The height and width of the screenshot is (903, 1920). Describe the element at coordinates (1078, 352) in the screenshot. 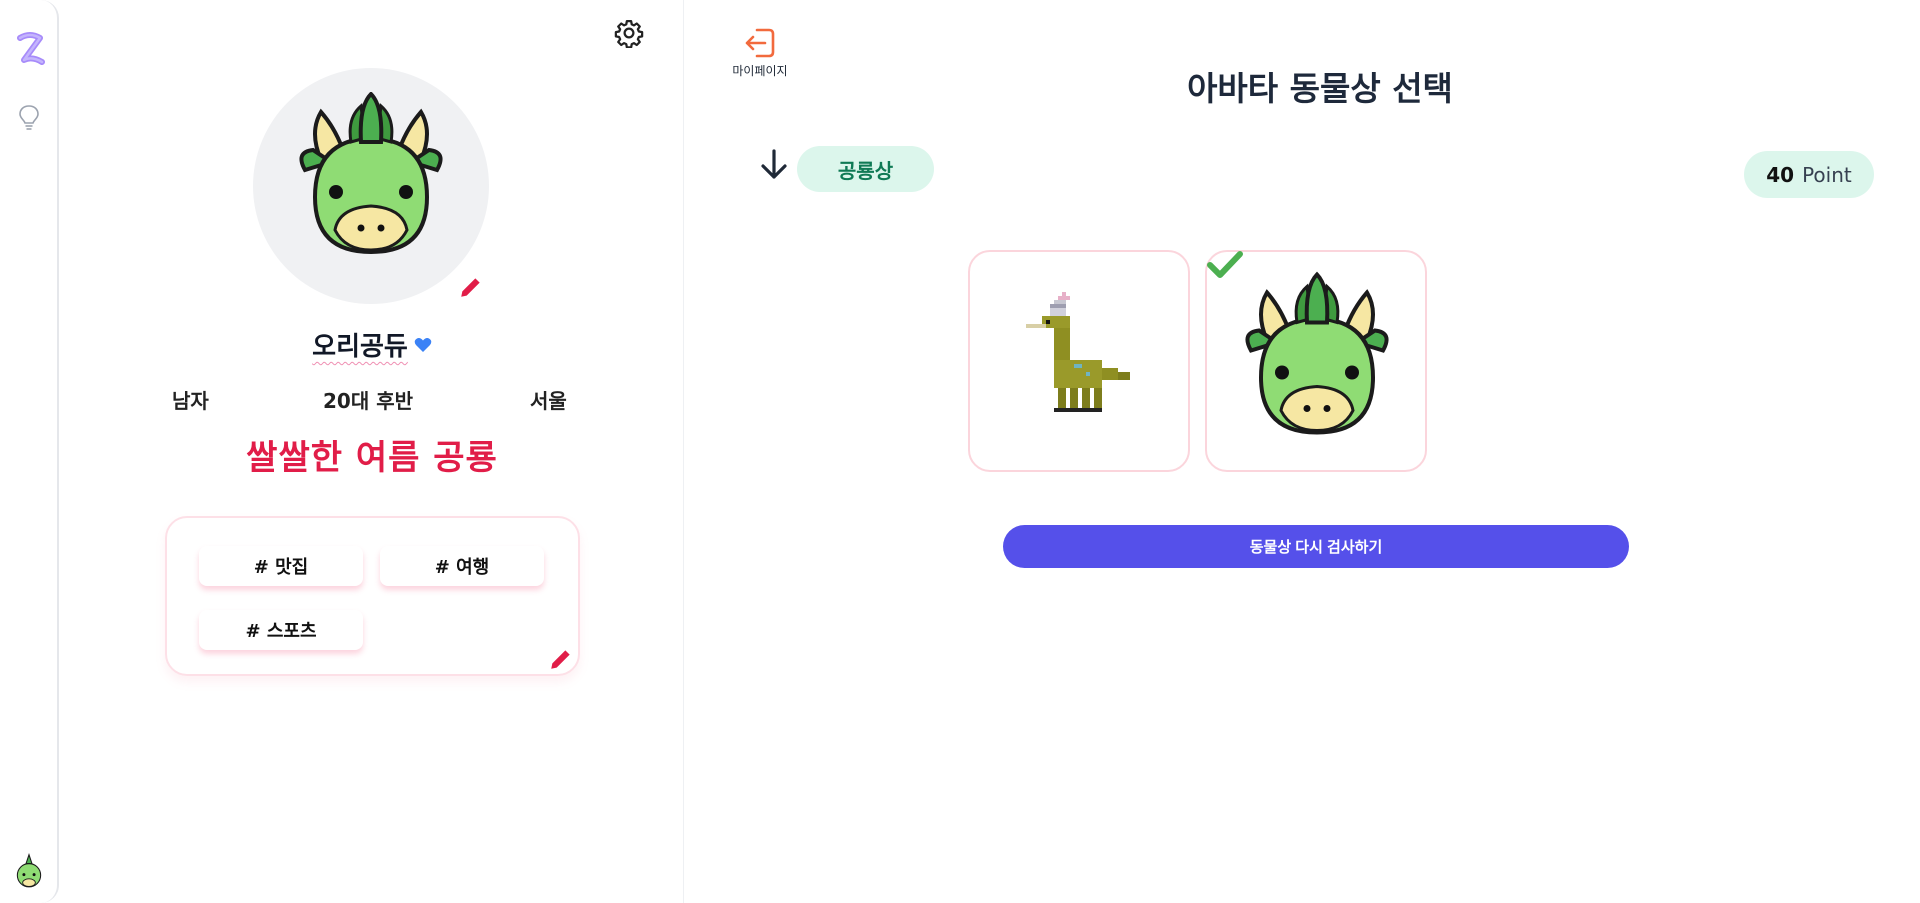

I see `pixel-dinosaur-image` at that location.